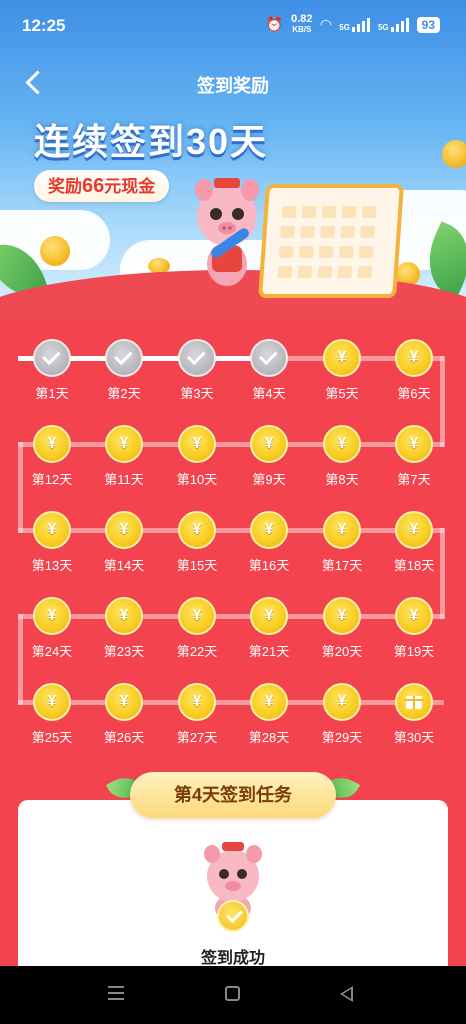  What do you see at coordinates (342, 393) in the screenshot?
I see `day-label: 第5天` at bounding box center [342, 393].